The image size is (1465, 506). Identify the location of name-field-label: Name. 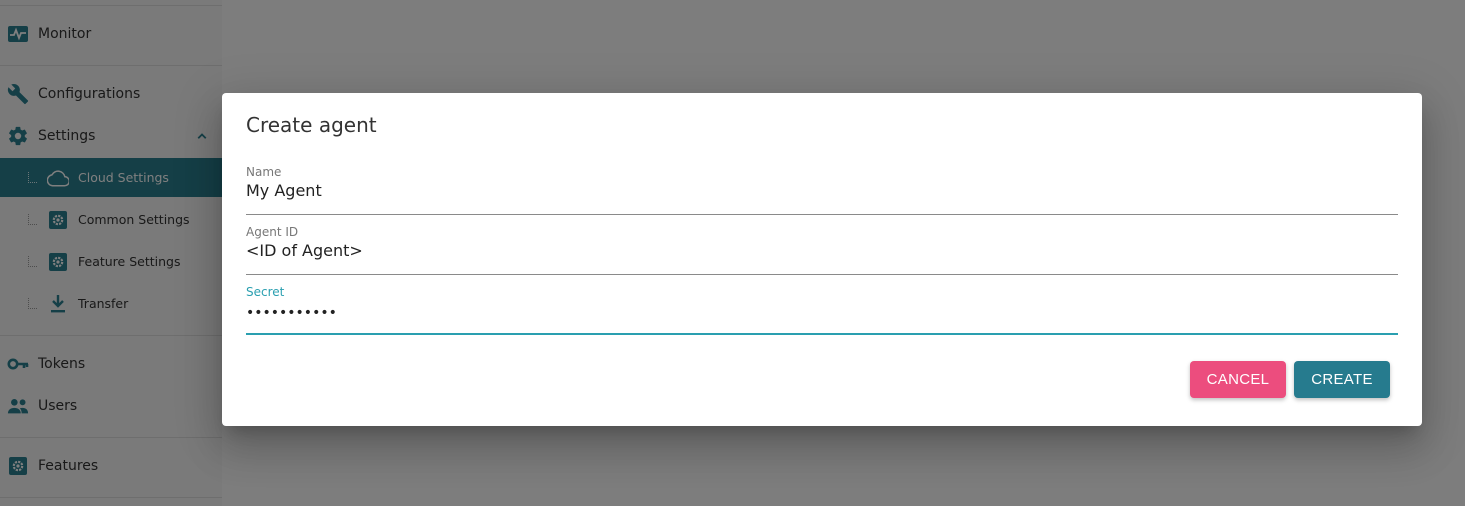
(264, 172).